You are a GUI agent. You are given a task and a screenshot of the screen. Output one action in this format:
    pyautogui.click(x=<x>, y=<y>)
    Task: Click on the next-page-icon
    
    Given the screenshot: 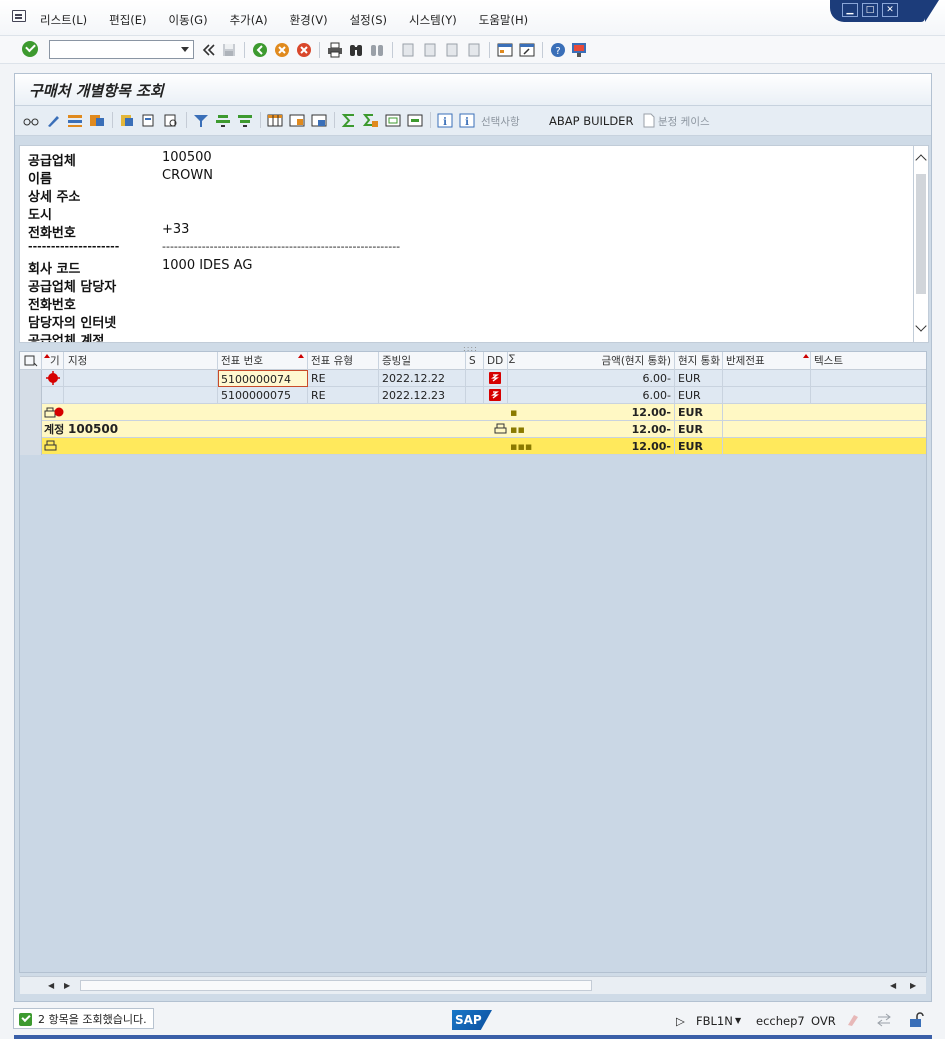 What is the action you would take?
    pyautogui.click(x=452, y=50)
    